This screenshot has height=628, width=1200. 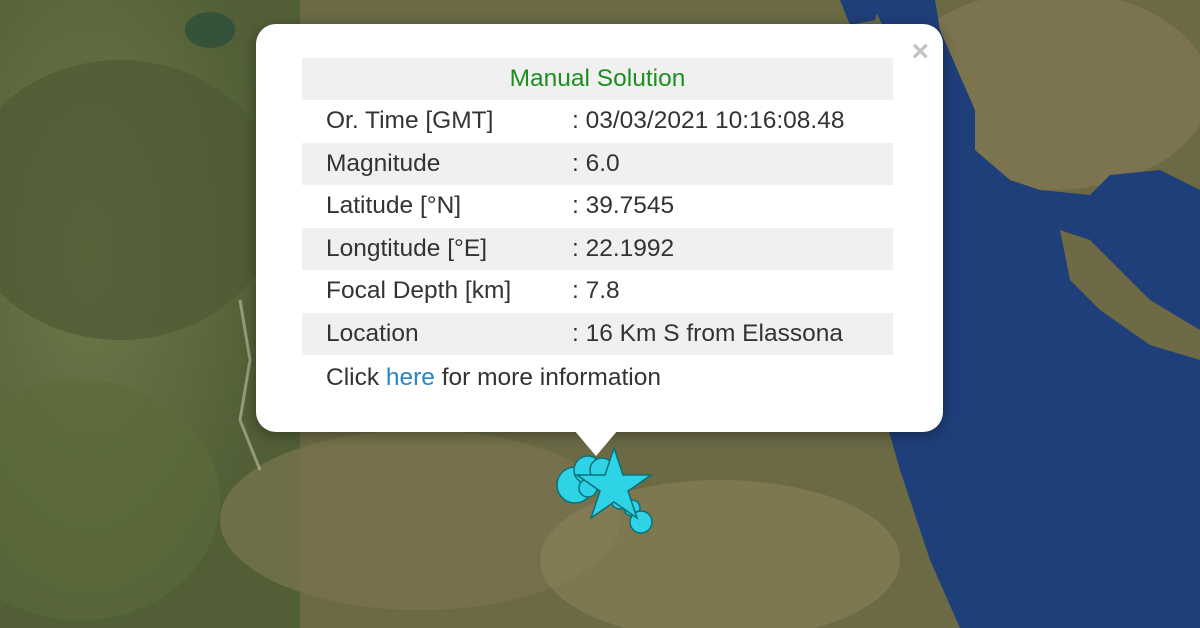 I want to click on more-info-text: Click here for more information, so click(x=493, y=378).